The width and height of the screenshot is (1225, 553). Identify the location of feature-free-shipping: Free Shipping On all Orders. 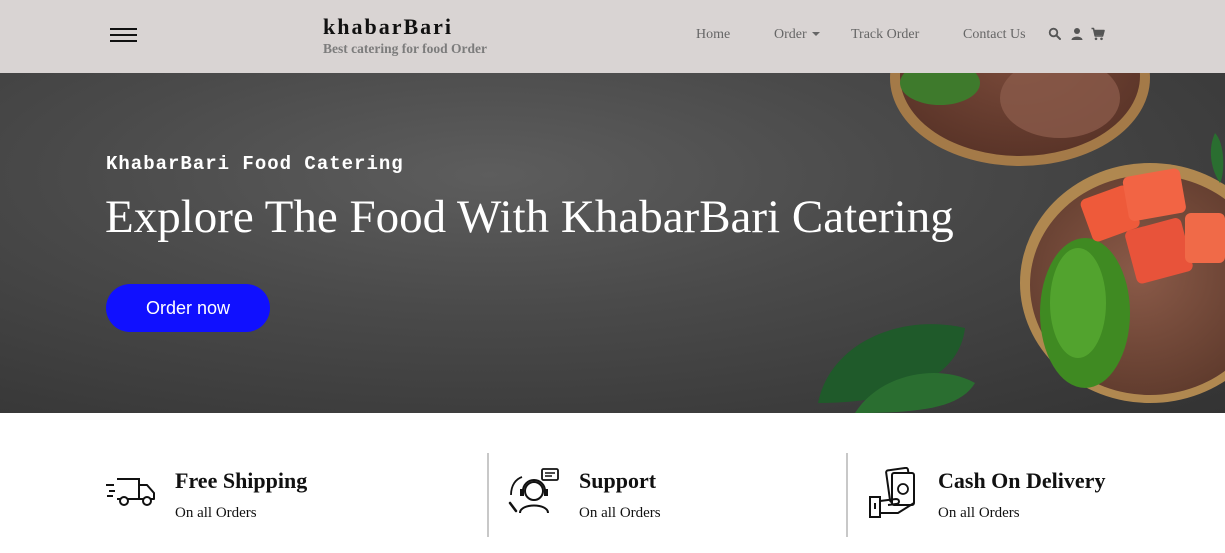
(275, 498).